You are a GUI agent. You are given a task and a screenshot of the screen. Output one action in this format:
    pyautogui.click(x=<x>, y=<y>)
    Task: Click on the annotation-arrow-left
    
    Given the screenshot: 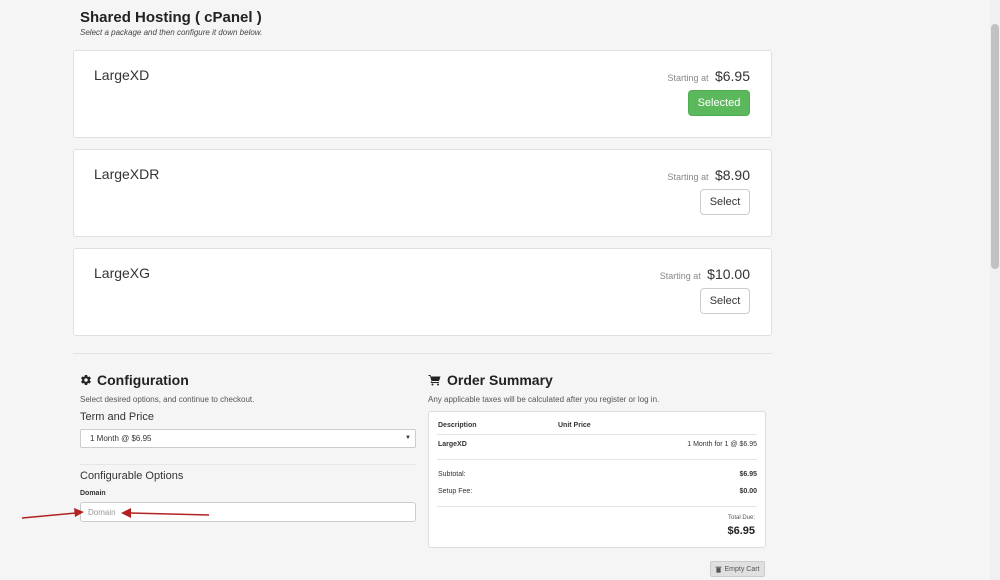 What is the action you would take?
    pyautogui.click(x=52, y=513)
    